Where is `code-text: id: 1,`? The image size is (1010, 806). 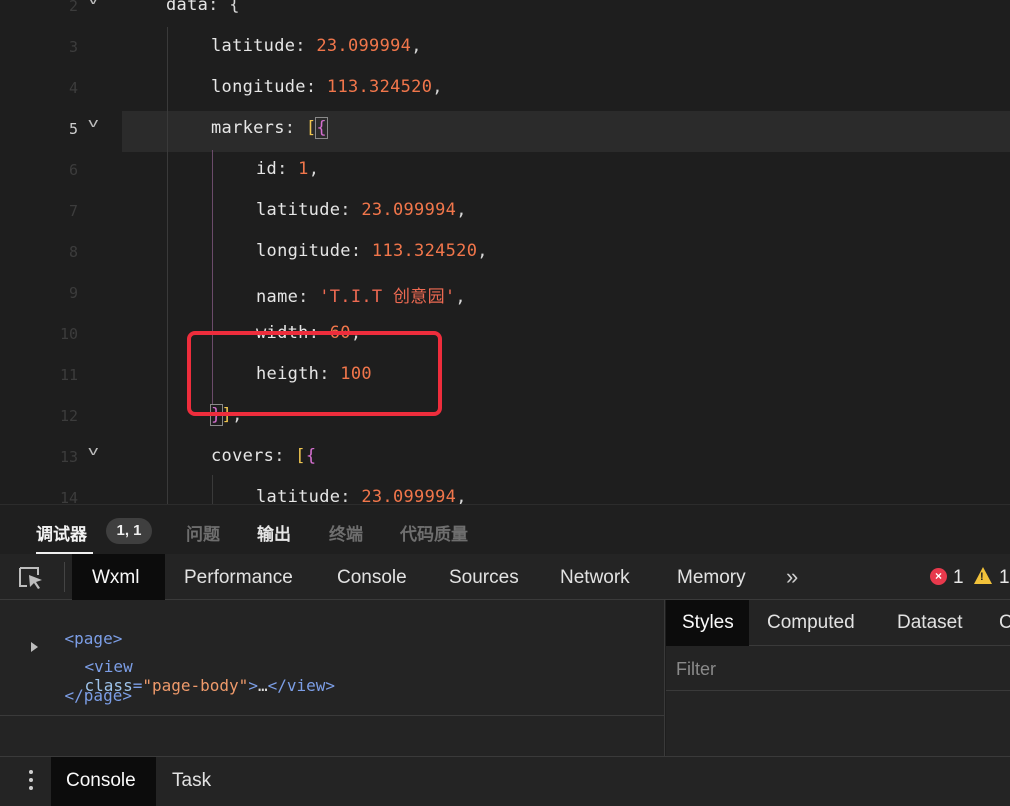
code-text: id: 1, is located at coordinates (287, 169).